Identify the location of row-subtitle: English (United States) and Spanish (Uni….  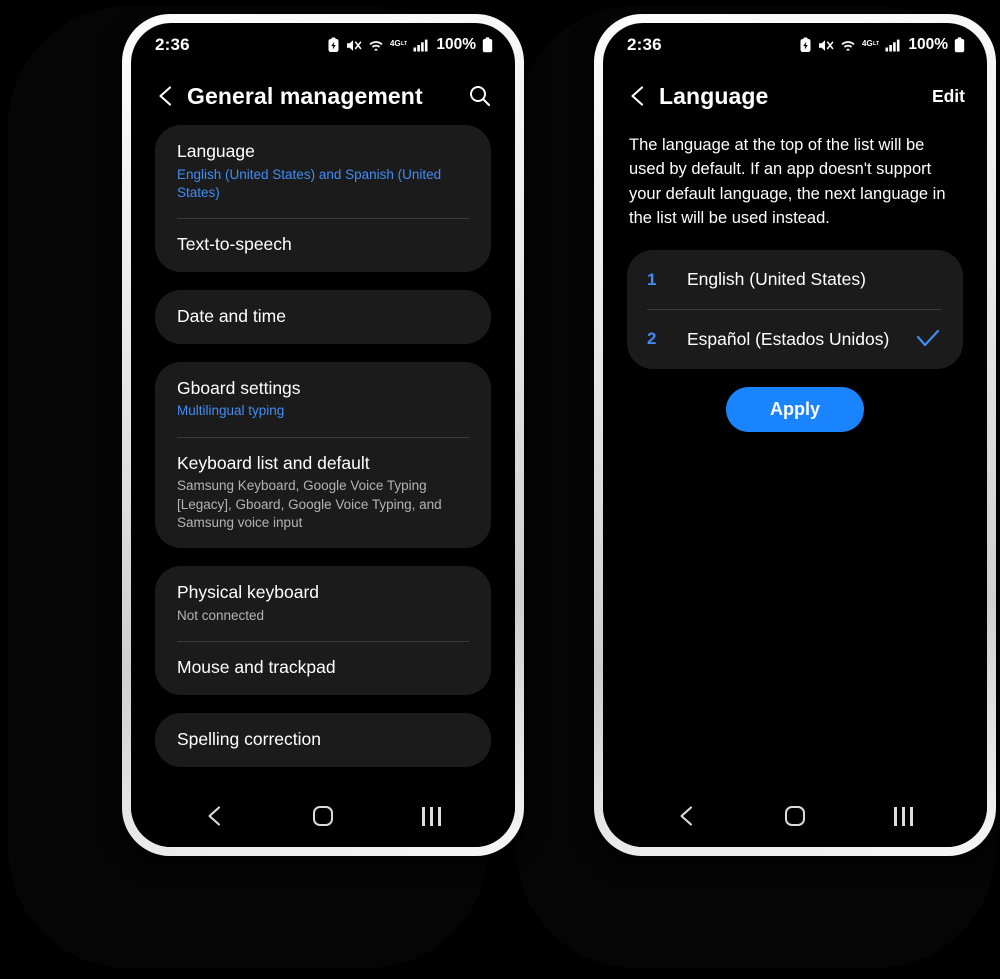
(309, 183).